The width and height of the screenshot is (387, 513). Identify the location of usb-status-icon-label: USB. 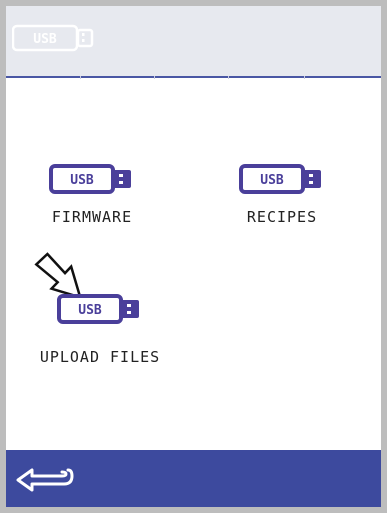
(45, 39).